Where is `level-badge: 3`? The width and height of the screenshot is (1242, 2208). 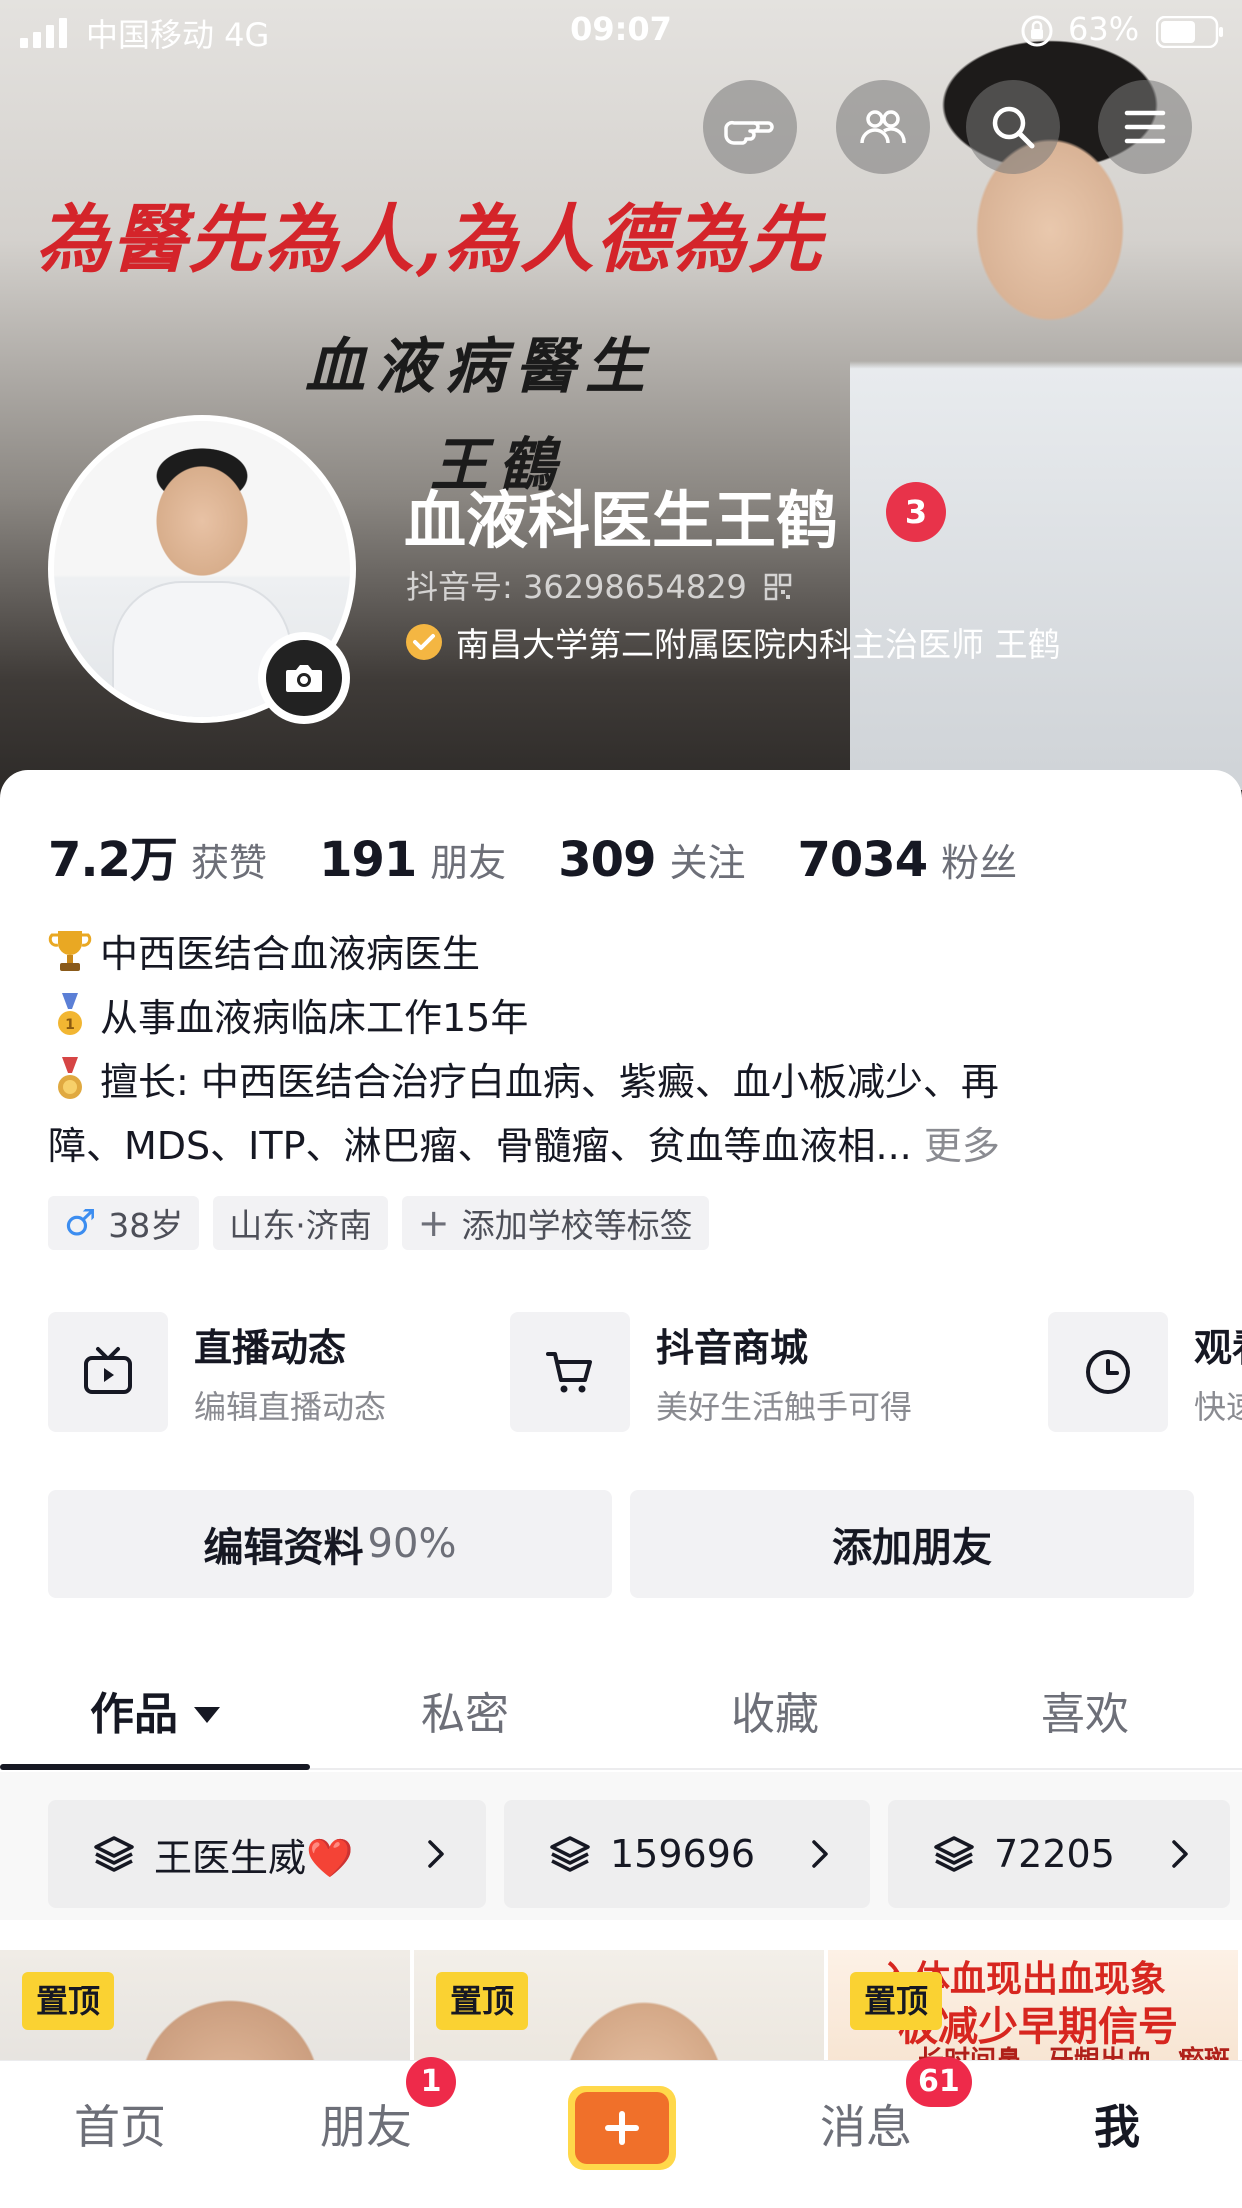
level-badge: 3 is located at coordinates (916, 512).